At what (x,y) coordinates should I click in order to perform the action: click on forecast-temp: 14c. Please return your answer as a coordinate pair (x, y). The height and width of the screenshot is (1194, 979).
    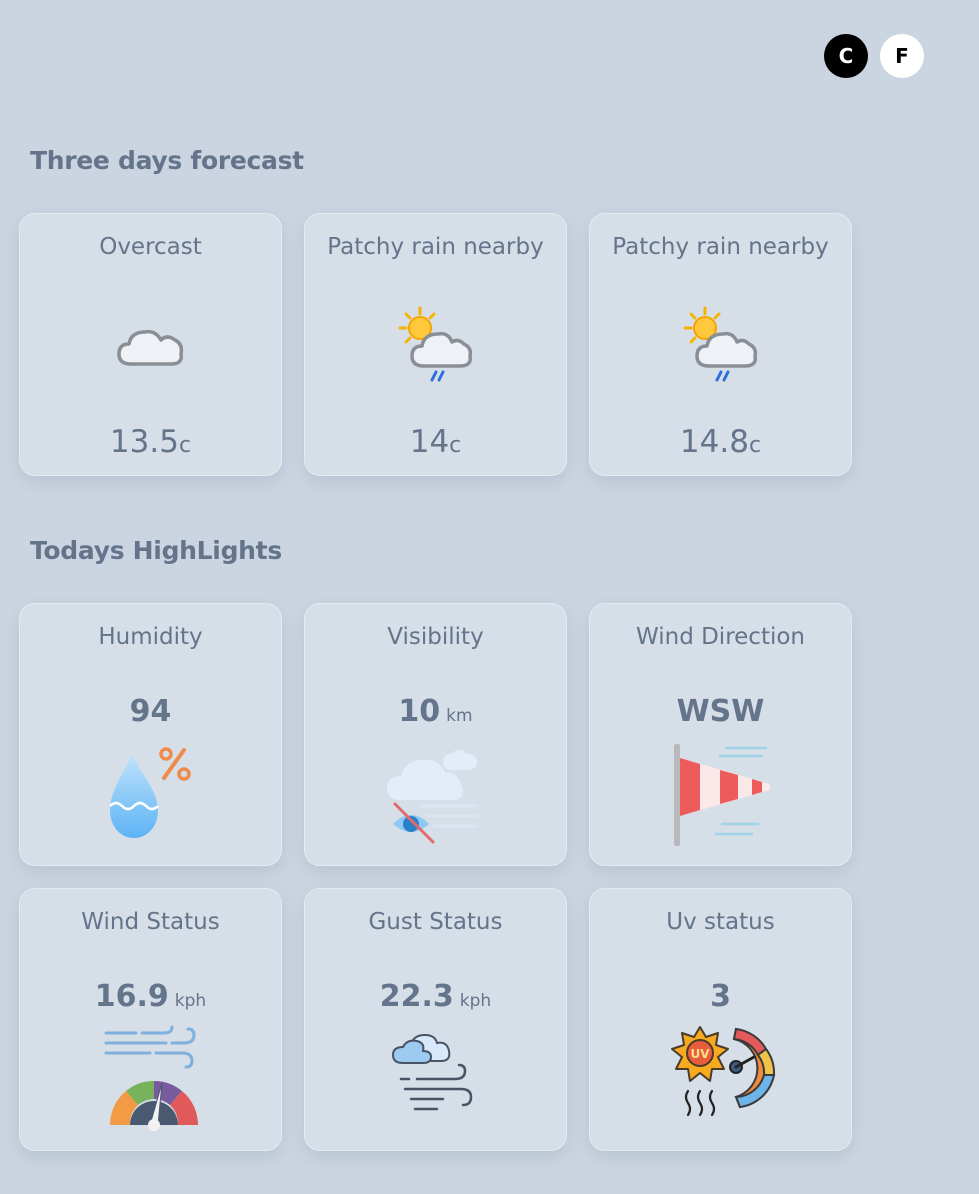
    Looking at the image, I should click on (435, 442).